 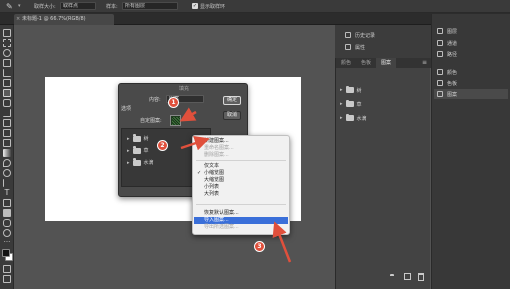 What do you see at coordinates (7, 213) in the screenshot?
I see `shape-tool-icon` at bounding box center [7, 213].